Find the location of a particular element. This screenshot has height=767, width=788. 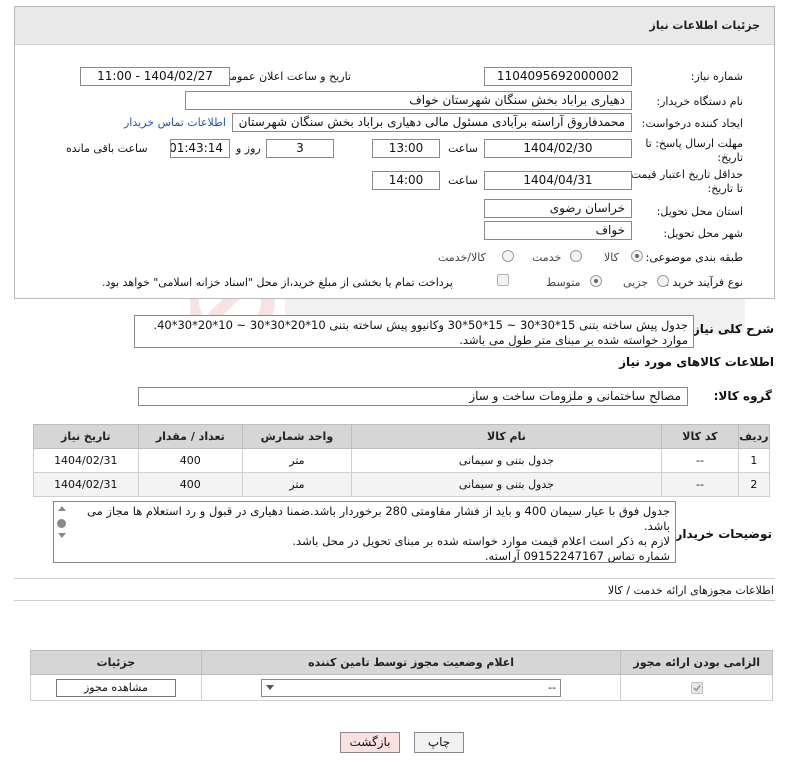

validity-time-field: 14:00 is located at coordinates (406, 180).